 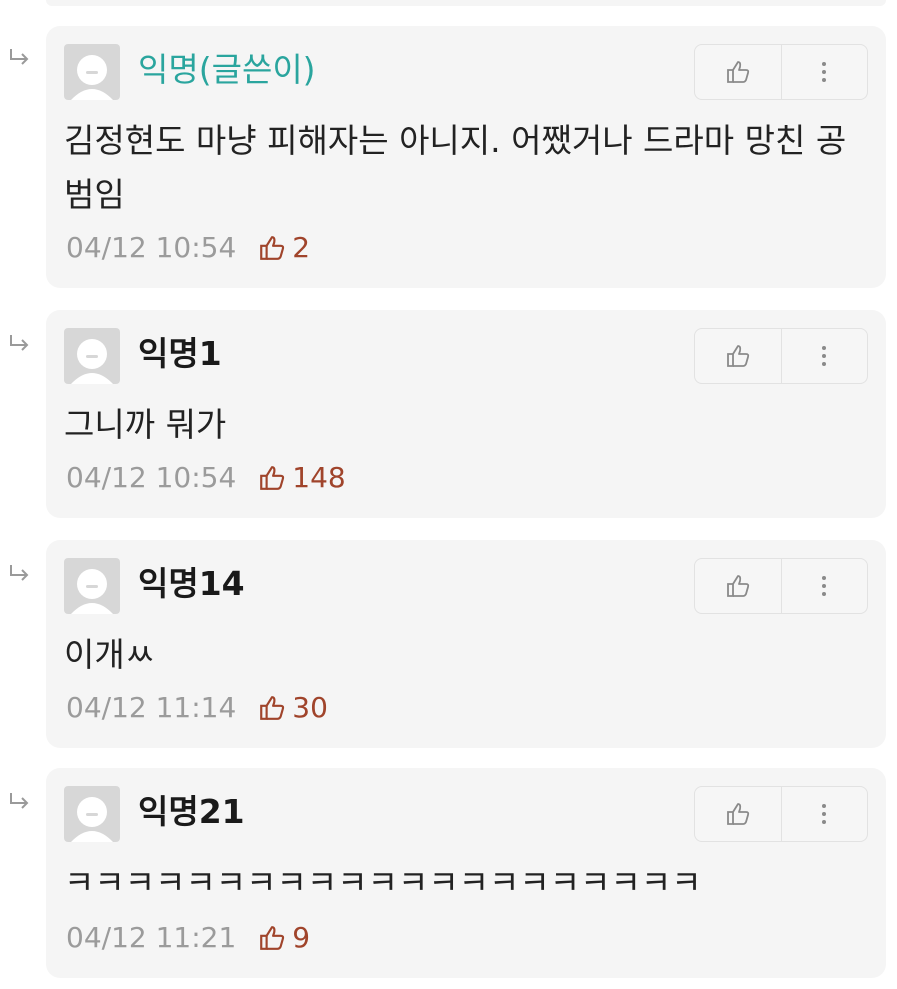 I want to click on like-count: 148, so click(x=319, y=477).